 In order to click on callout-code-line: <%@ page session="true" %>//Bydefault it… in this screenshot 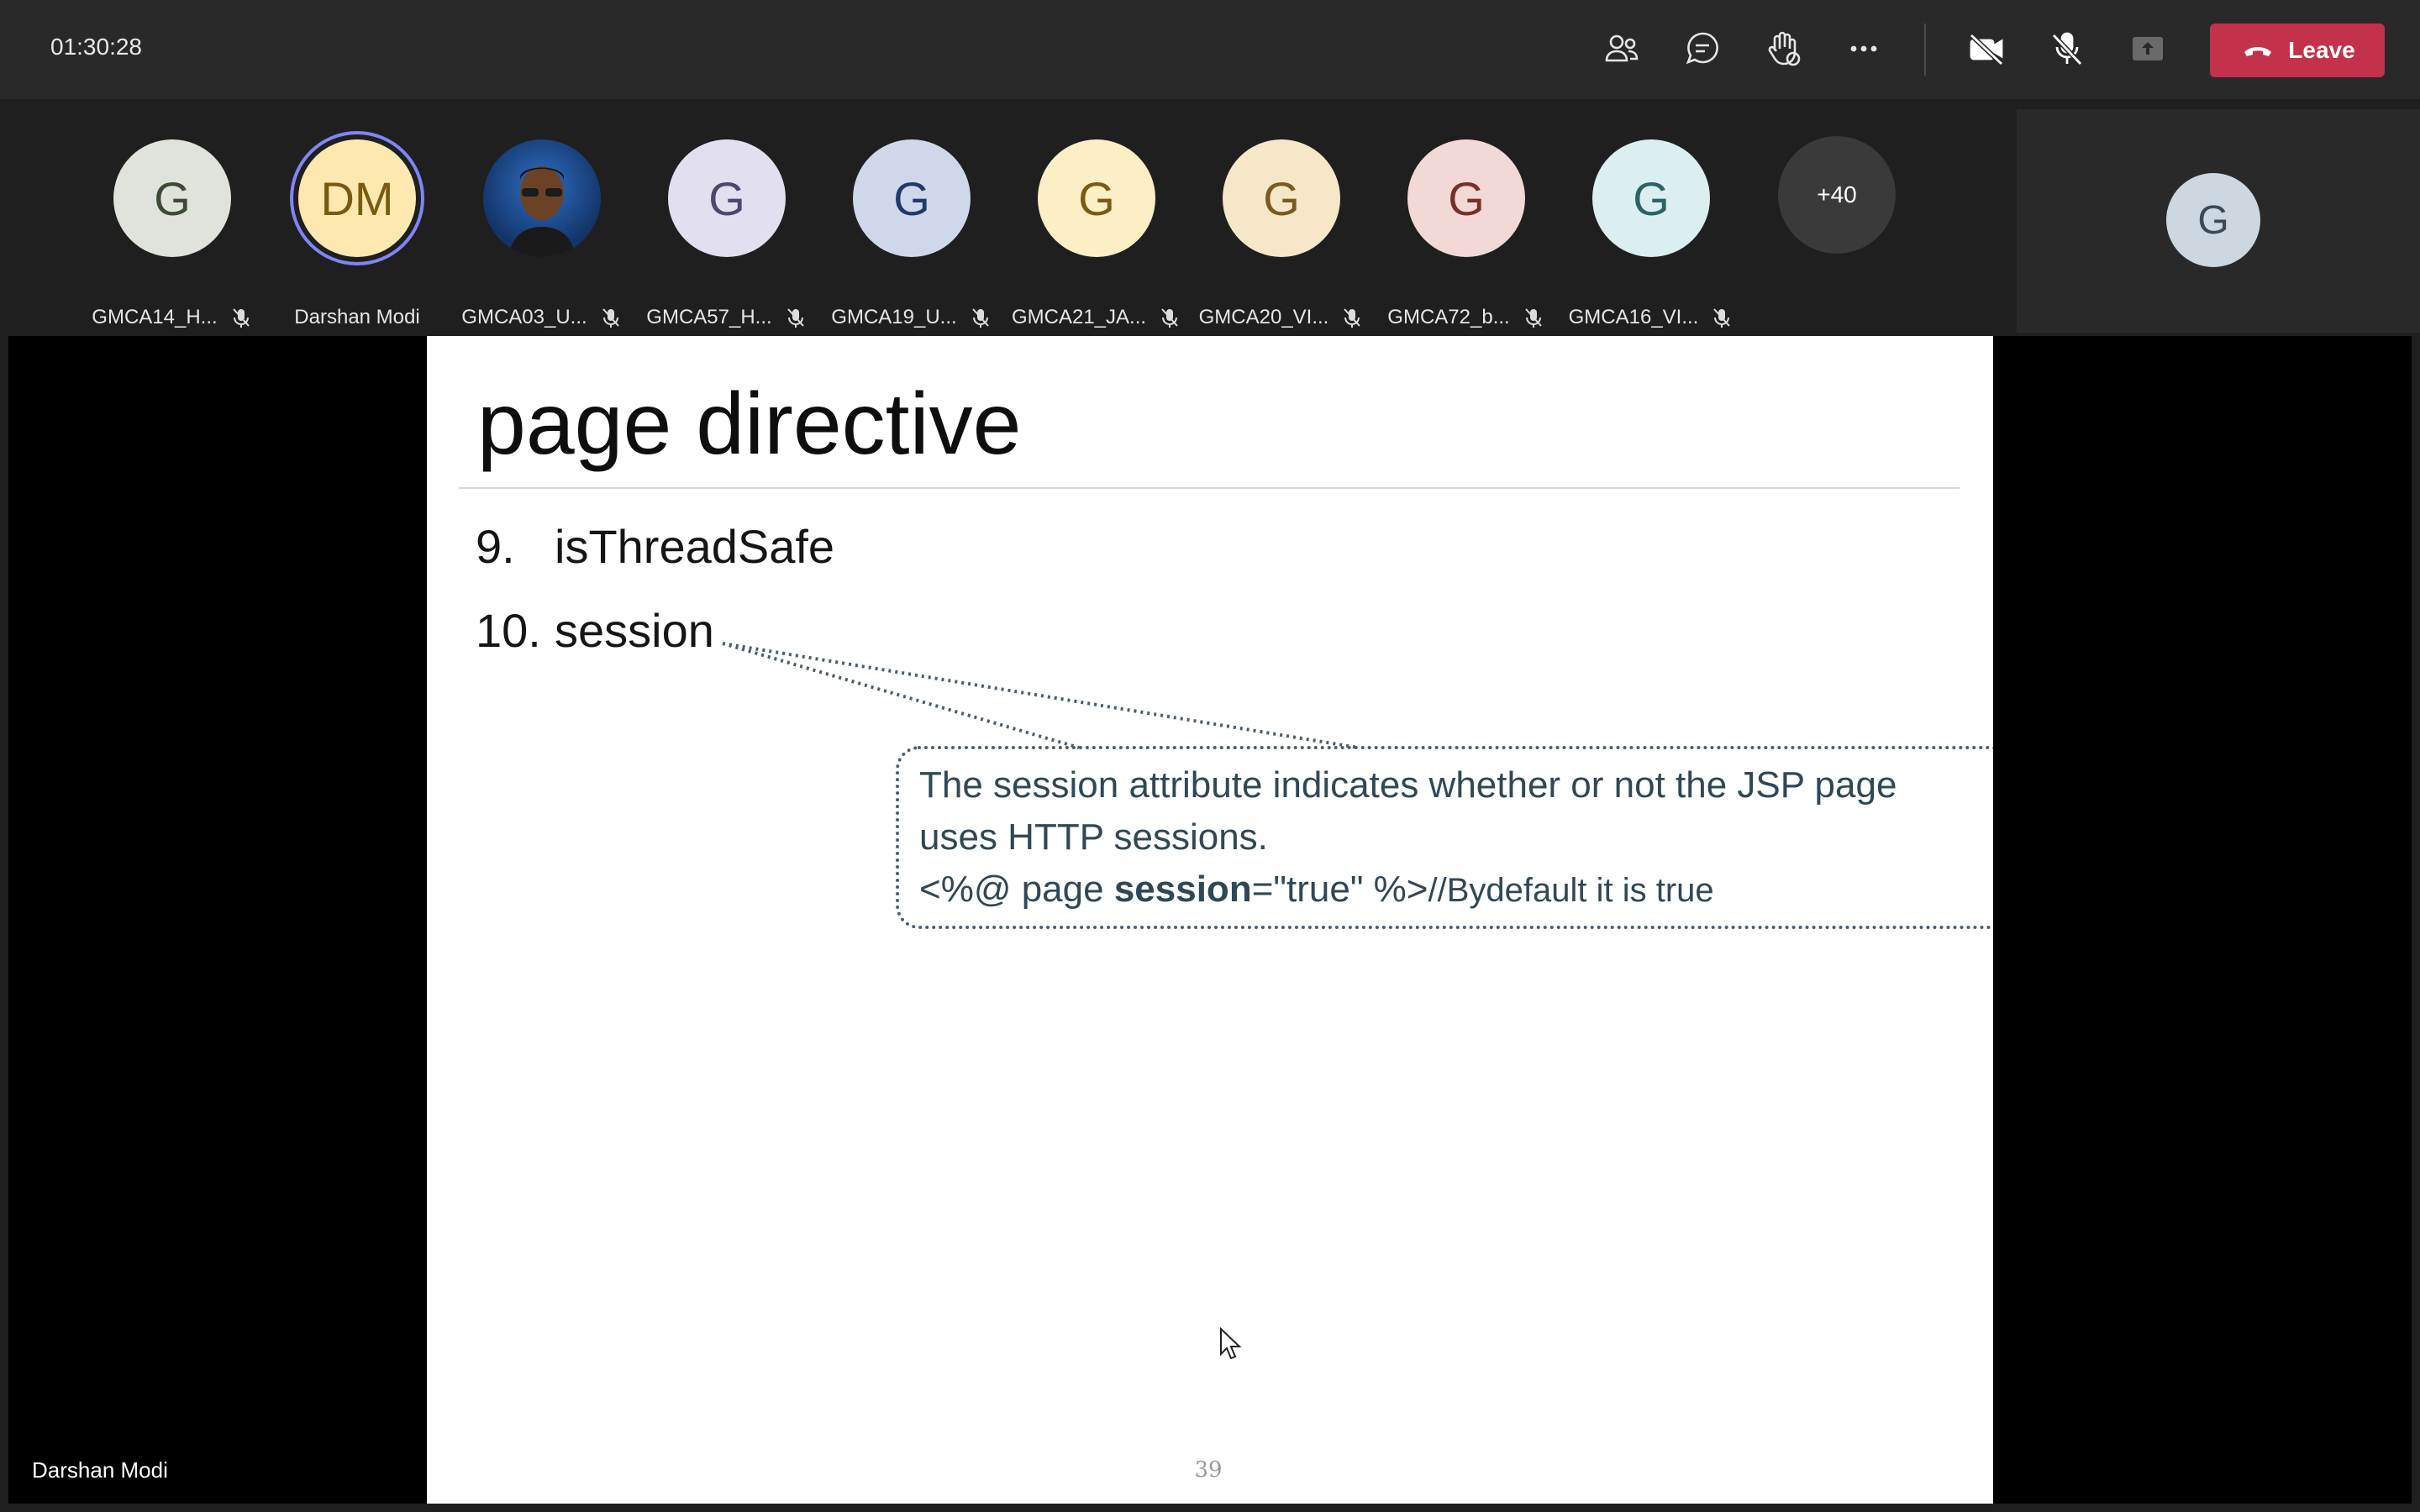, I will do `click(1316, 890)`.